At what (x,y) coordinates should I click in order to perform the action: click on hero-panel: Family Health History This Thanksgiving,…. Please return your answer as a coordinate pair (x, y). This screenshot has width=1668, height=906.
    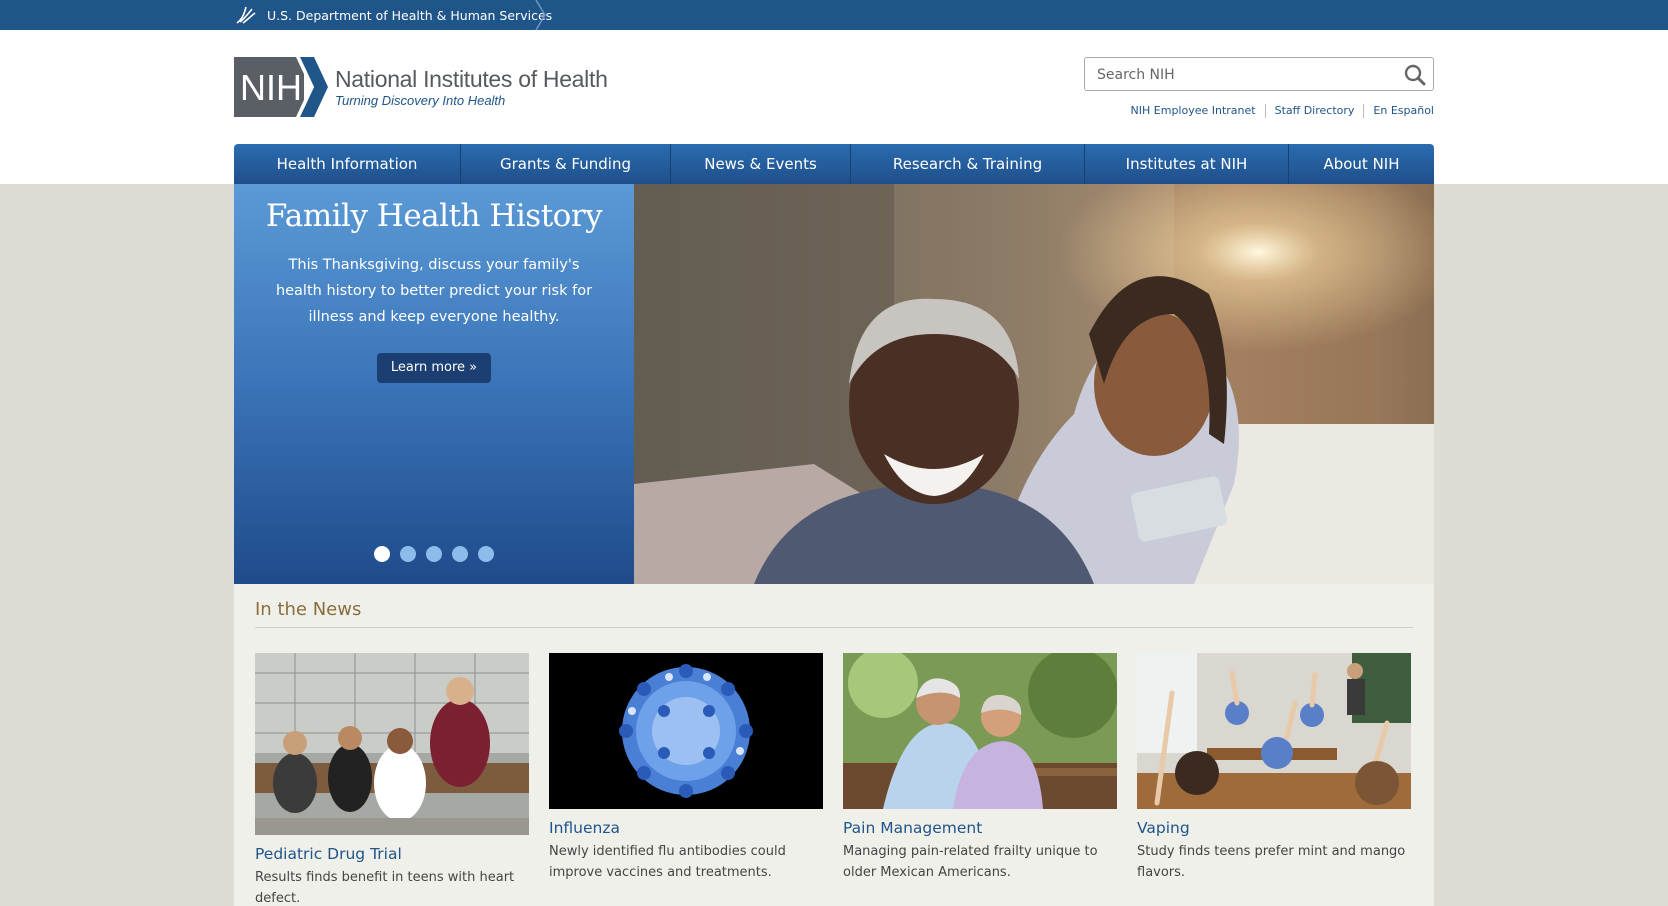
    Looking at the image, I should click on (434, 384).